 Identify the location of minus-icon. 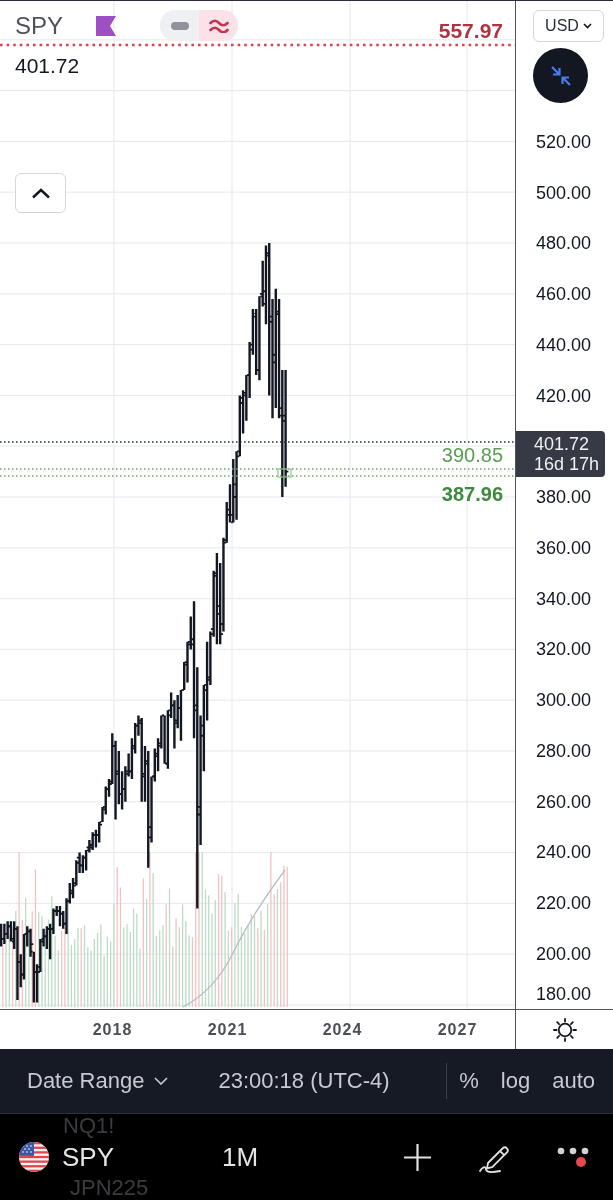
(179, 25).